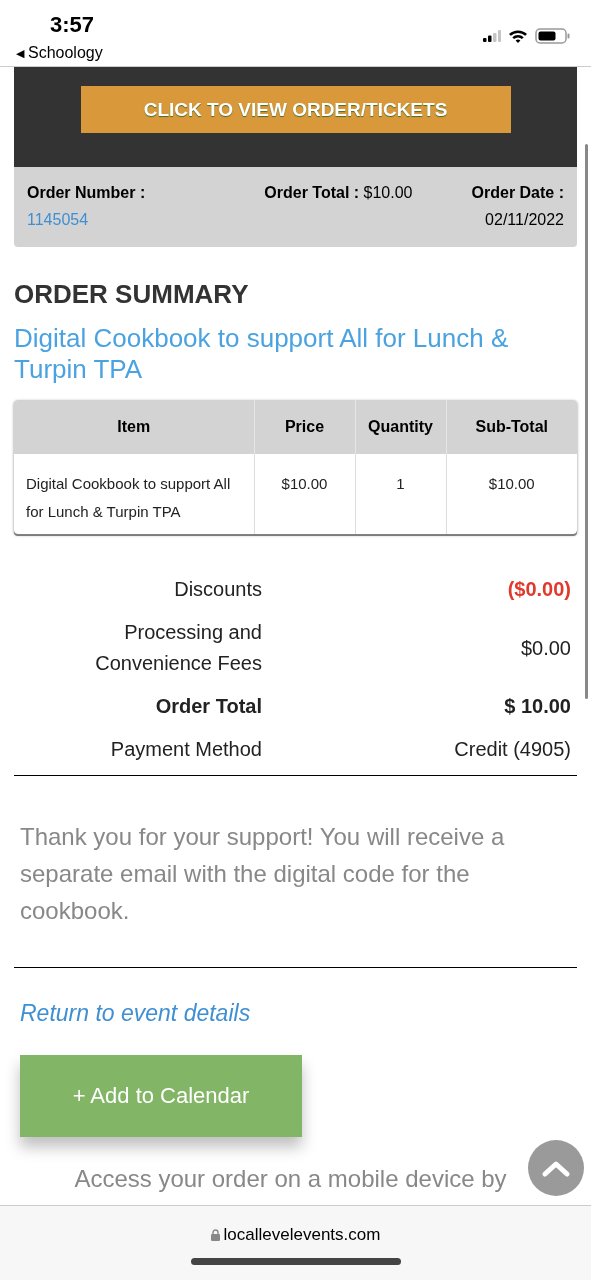 This screenshot has width=591, height=1280. I want to click on order-date-label: Order Date :, so click(517, 193).